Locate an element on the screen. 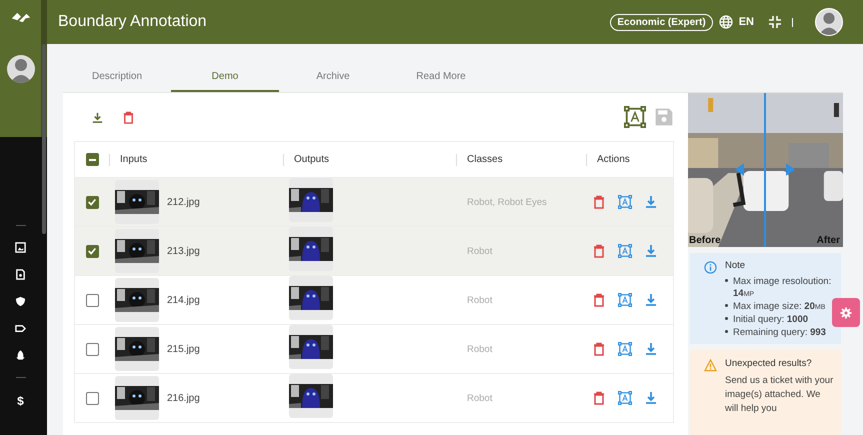 The height and width of the screenshot is (435, 863). right-arrow-icon is located at coordinates (790, 169).